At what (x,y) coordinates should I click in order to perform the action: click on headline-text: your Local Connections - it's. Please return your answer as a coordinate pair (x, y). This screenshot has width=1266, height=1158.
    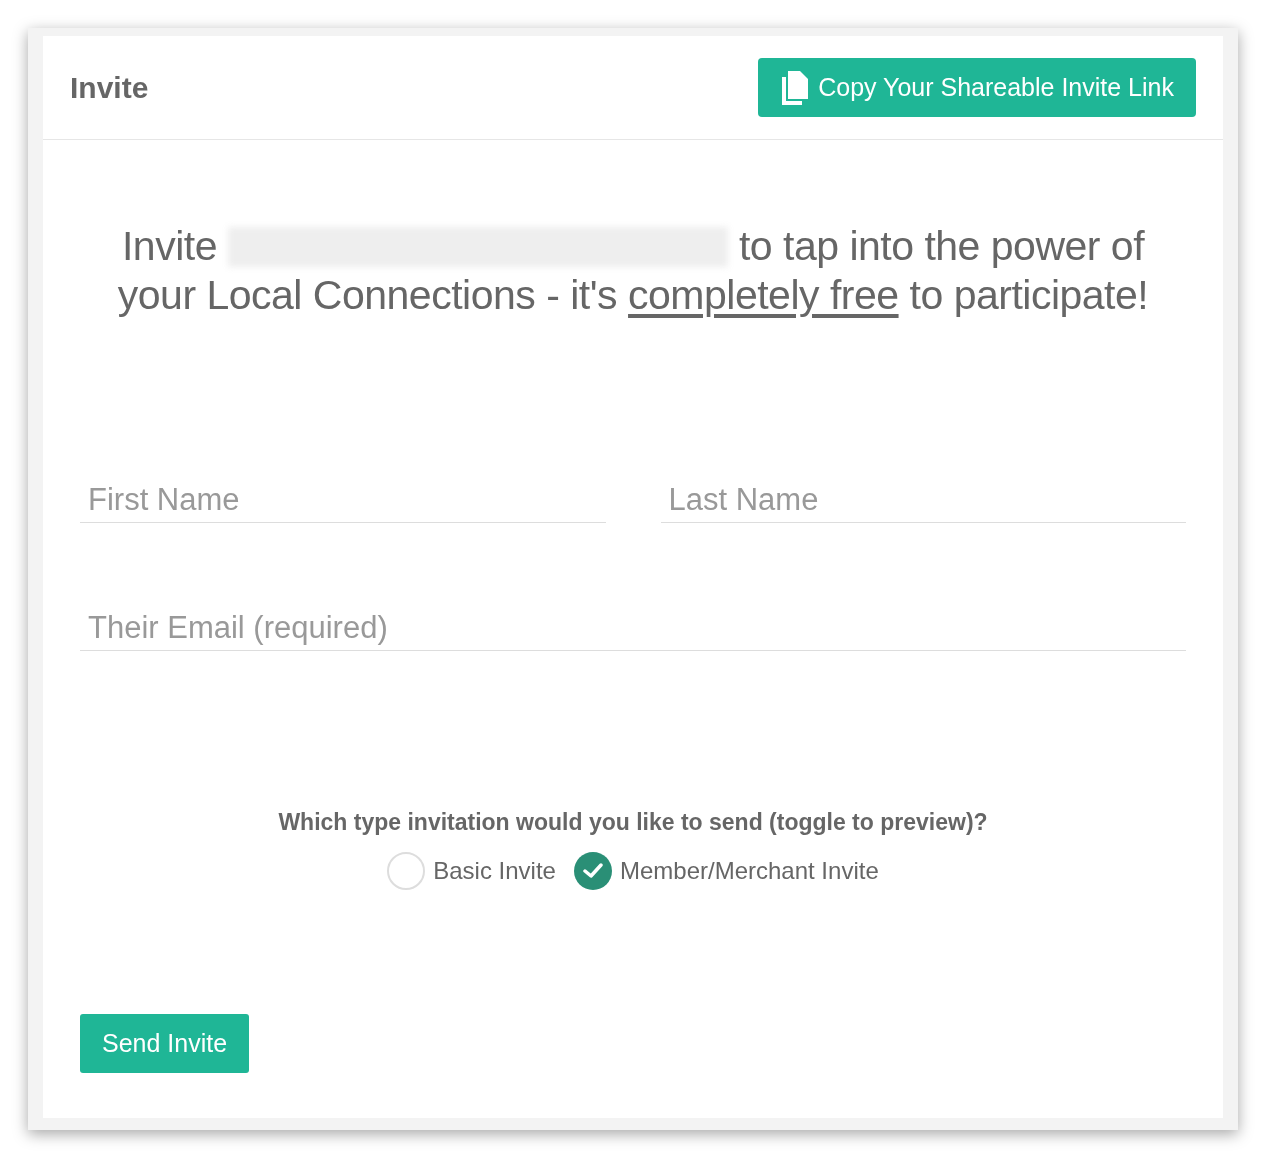
    Looking at the image, I should click on (367, 295).